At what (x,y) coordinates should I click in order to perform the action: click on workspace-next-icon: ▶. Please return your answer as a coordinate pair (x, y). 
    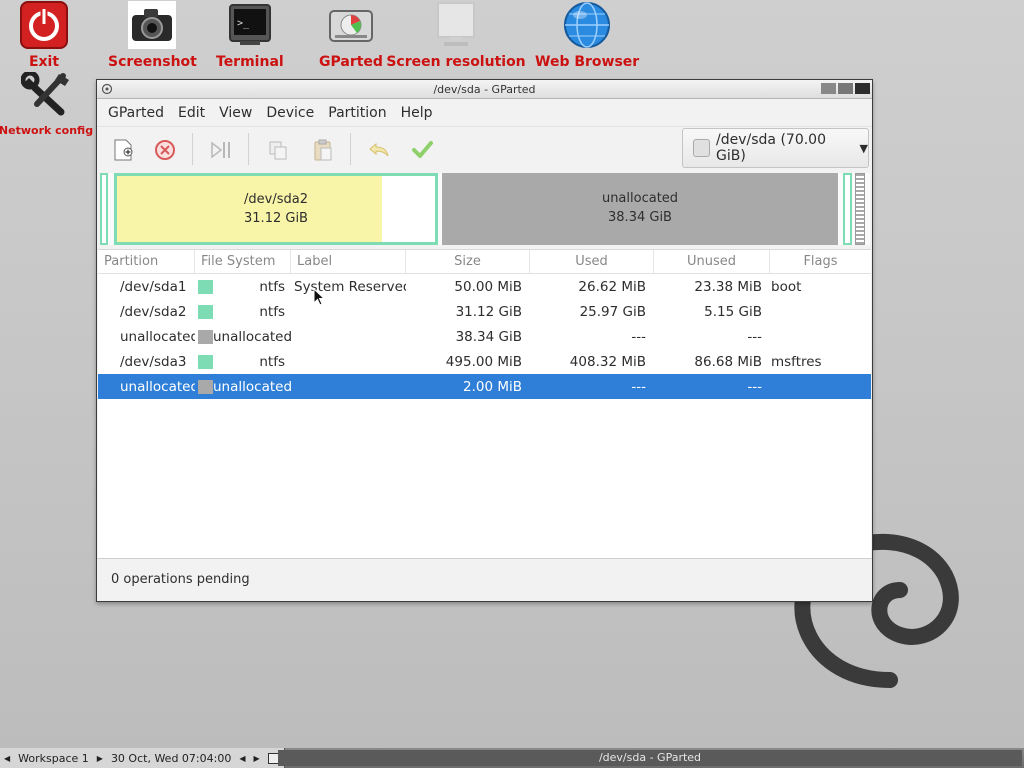
    Looking at the image, I should click on (100, 758).